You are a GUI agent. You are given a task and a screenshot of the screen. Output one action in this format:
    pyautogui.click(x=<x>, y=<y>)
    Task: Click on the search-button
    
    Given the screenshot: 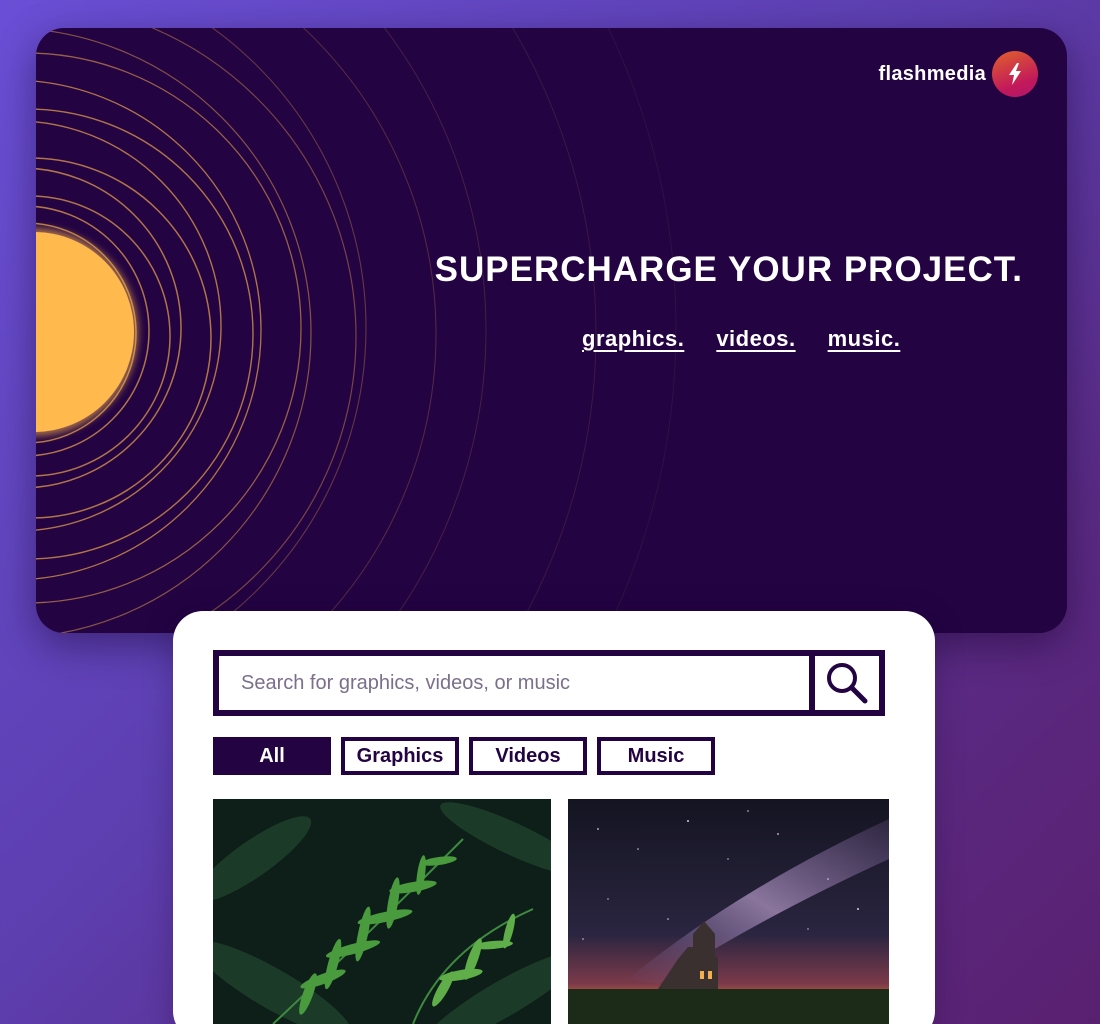 What is the action you would take?
    pyautogui.click(x=847, y=683)
    